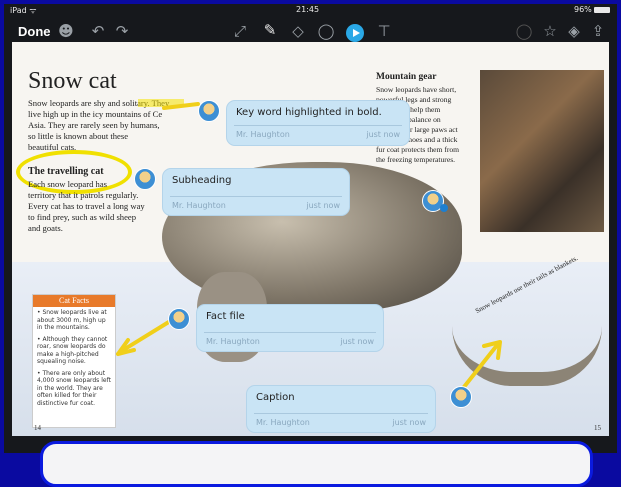  Describe the element at coordinates (122, 31) in the screenshot. I see `redo-icon: ↷` at that location.